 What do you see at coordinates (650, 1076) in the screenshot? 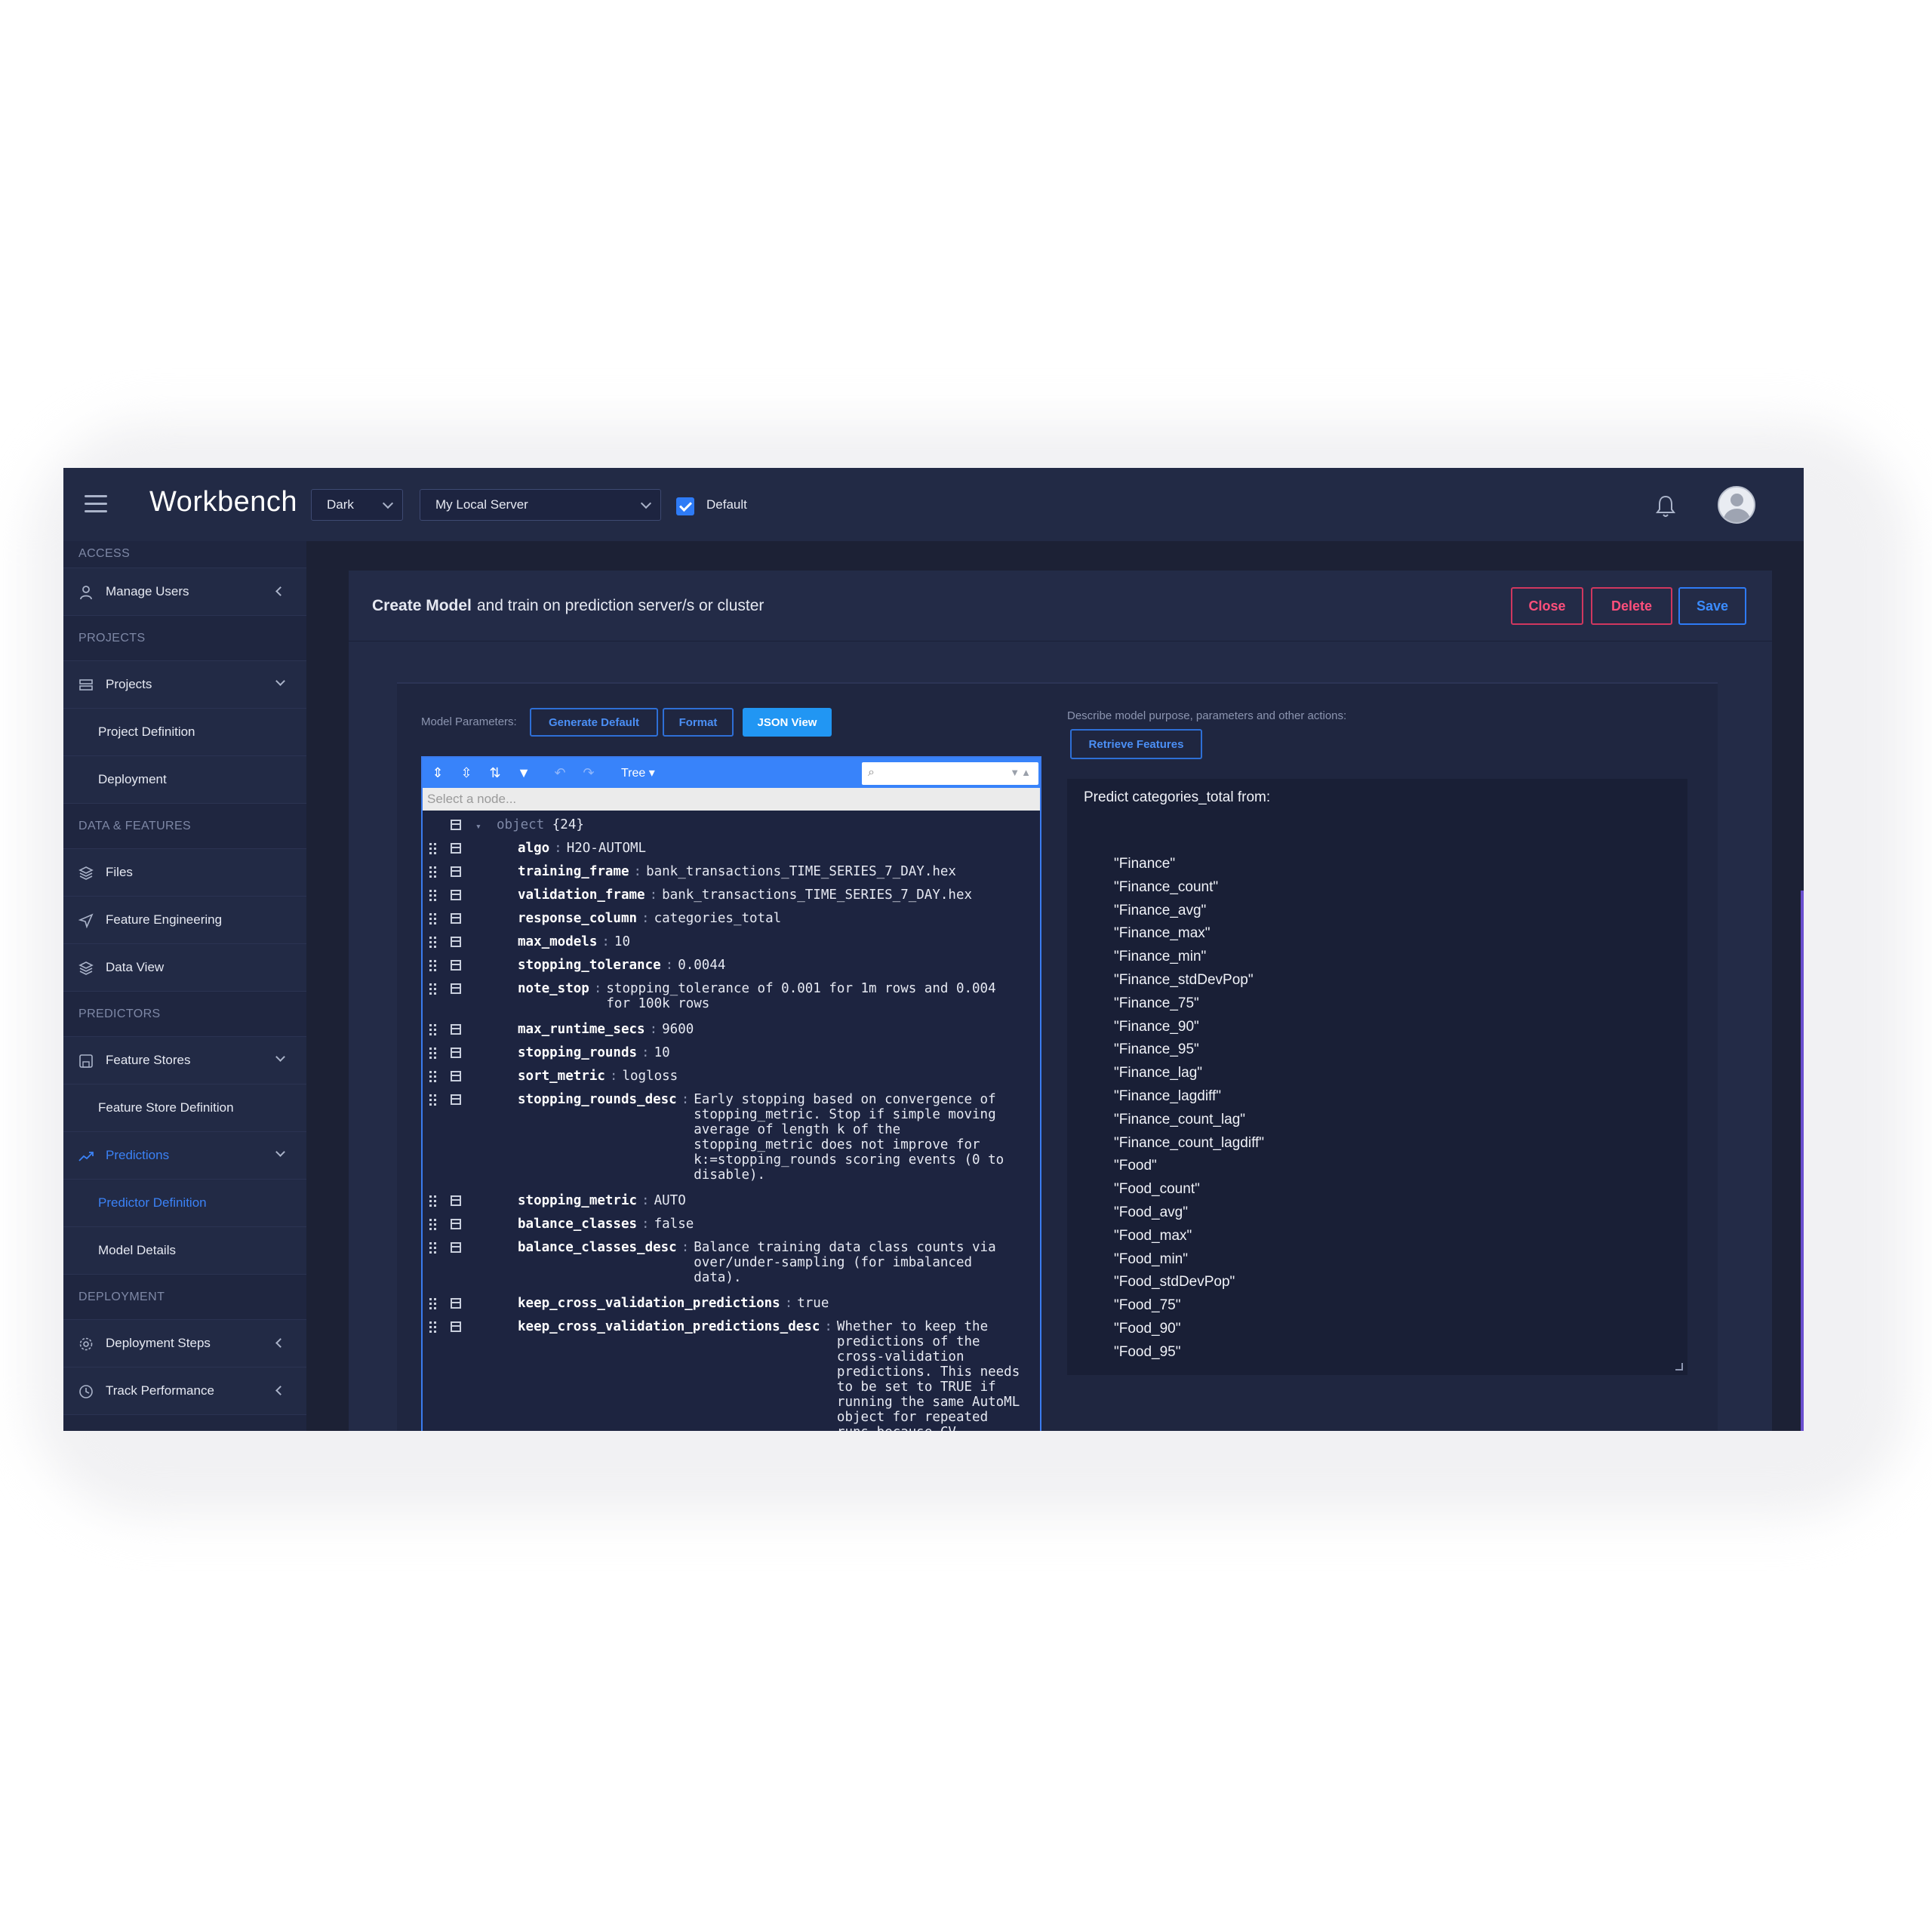
I see `tree-value: logloss` at bounding box center [650, 1076].